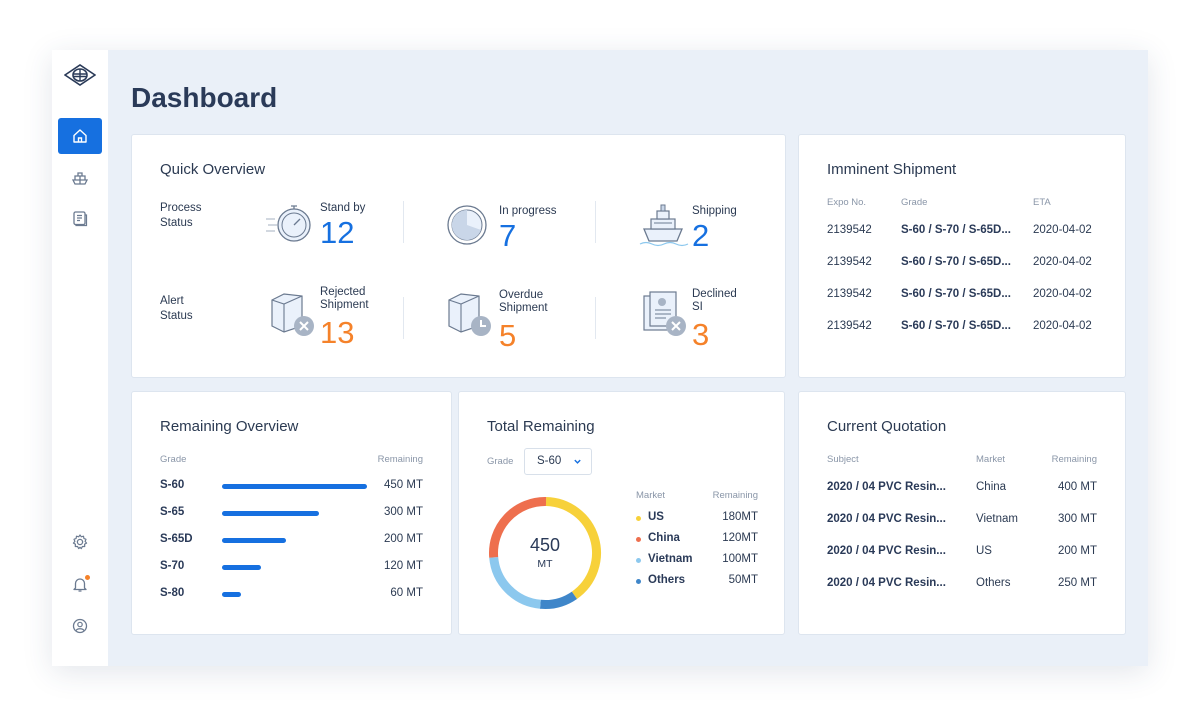 The height and width of the screenshot is (717, 1200). I want to click on gear-icon, so click(80, 542).